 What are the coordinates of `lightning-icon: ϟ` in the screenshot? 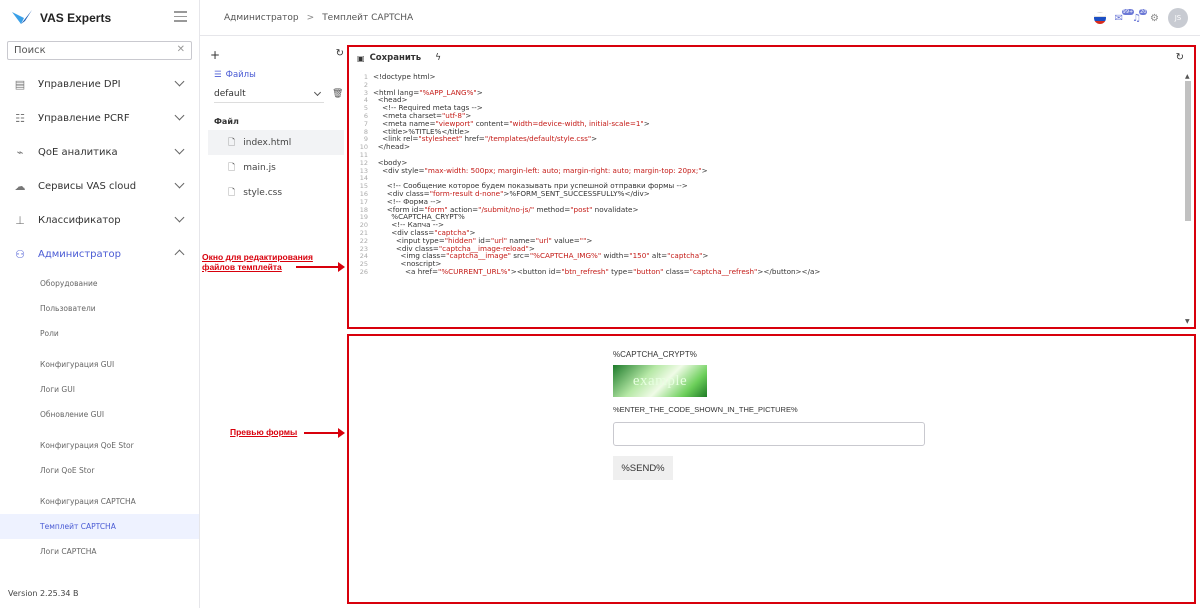 It's located at (438, 58).